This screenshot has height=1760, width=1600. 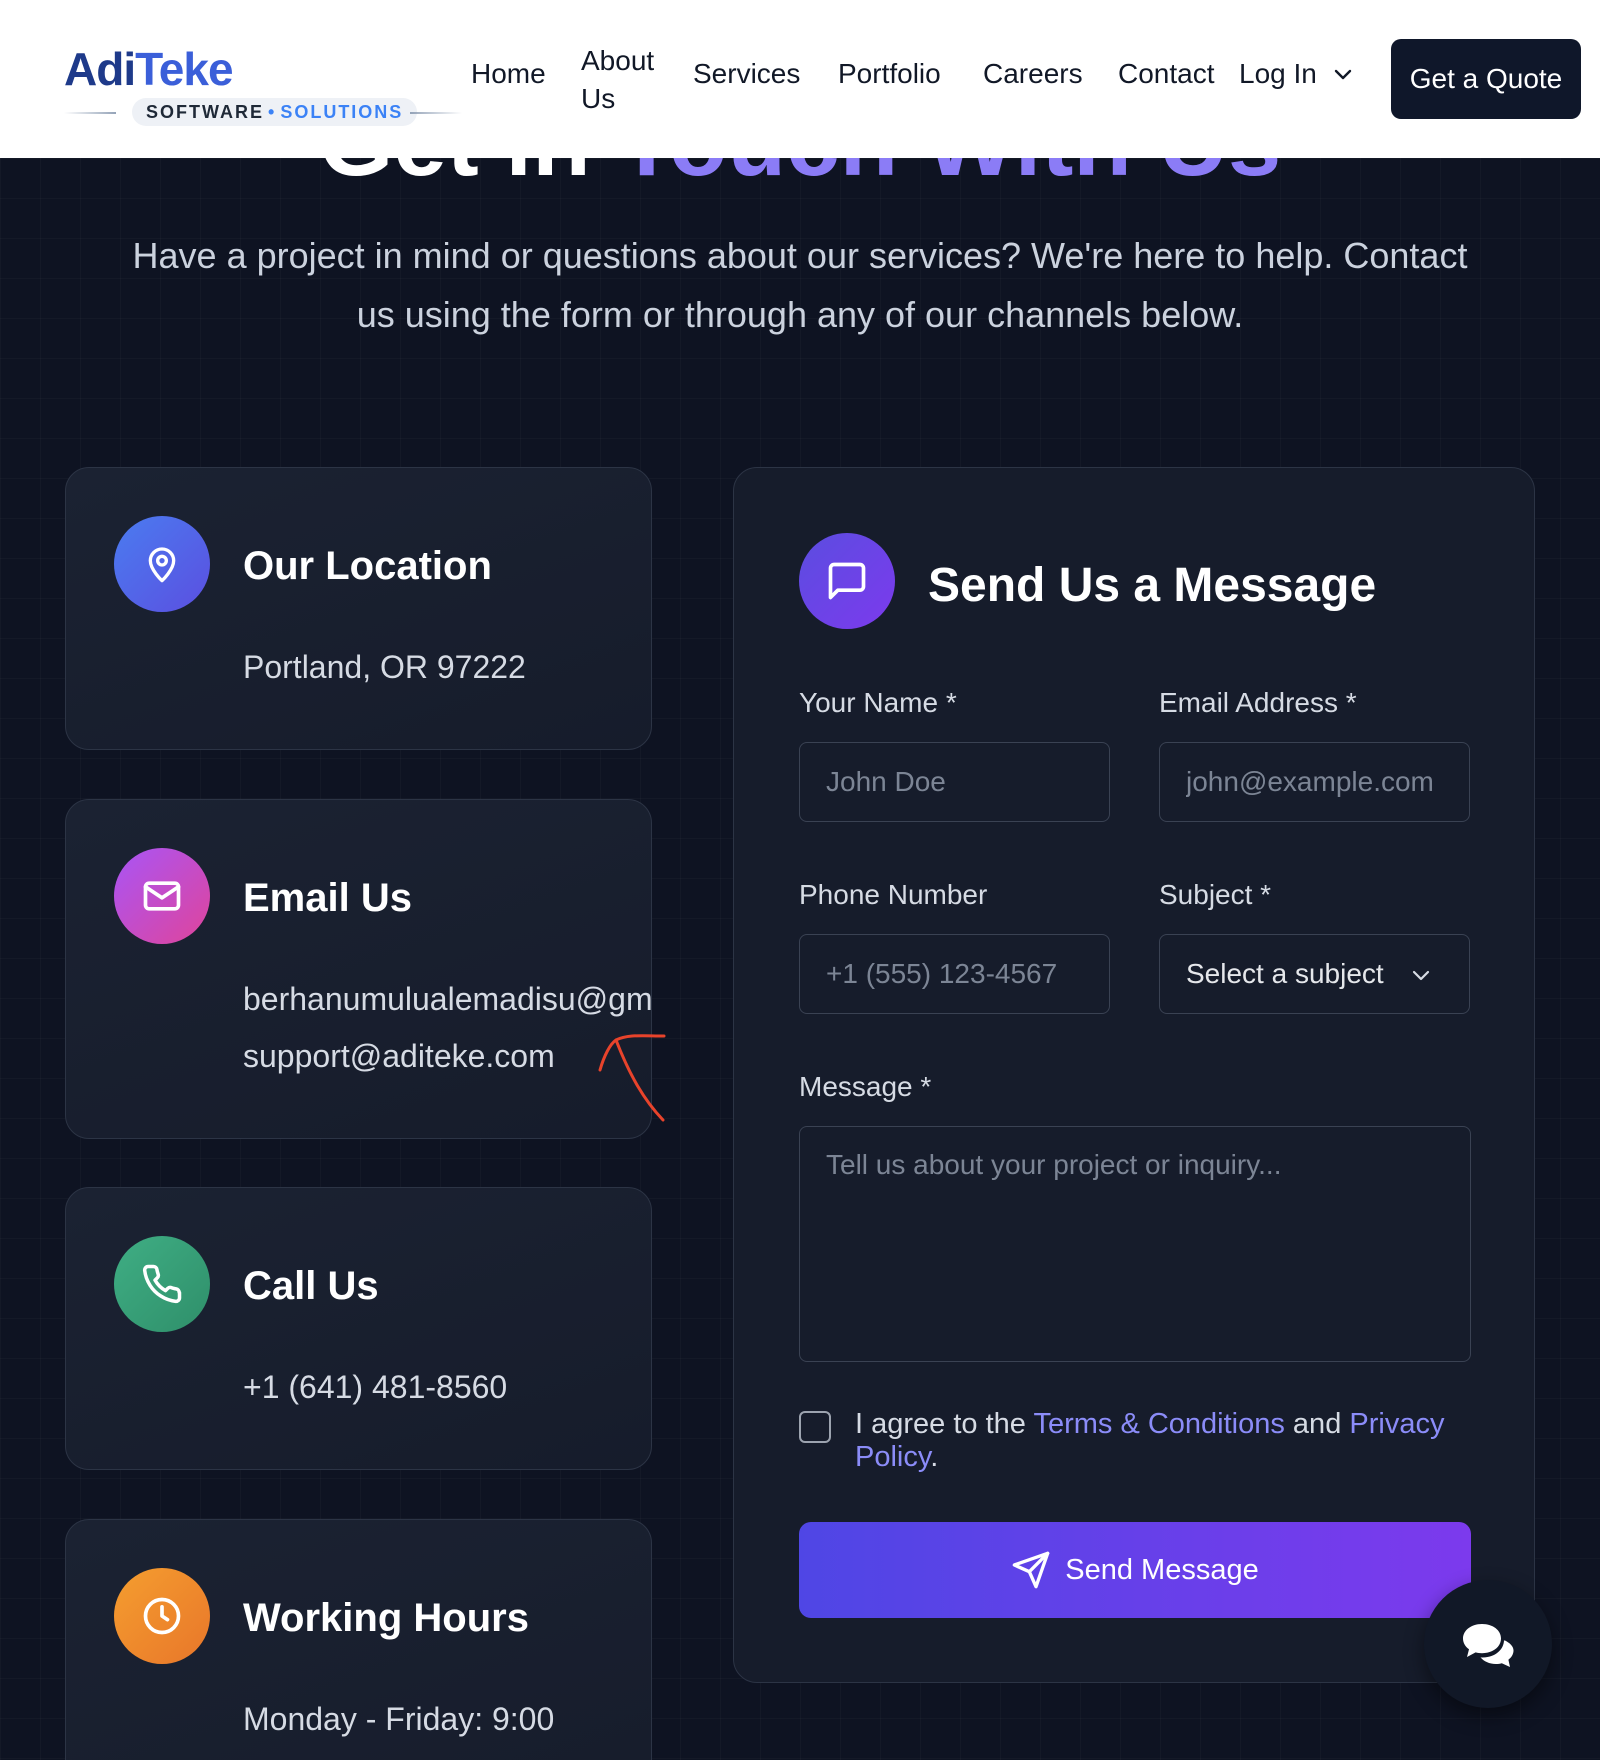 What do you see at coordinates (1033, 74) in the screenshot?
I see `nav-careers: Careers` at bounding box center [1033, 74].